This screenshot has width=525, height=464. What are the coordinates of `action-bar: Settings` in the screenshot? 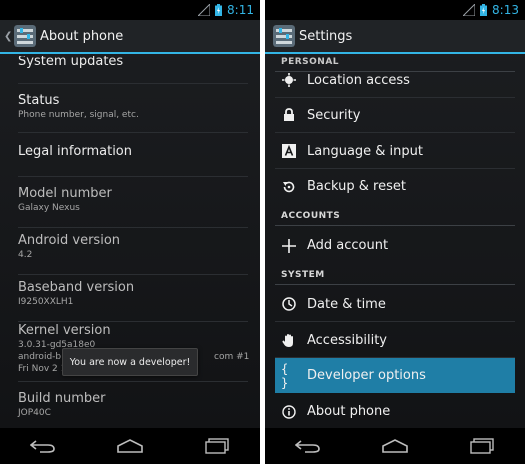 It's located at (395, 37).